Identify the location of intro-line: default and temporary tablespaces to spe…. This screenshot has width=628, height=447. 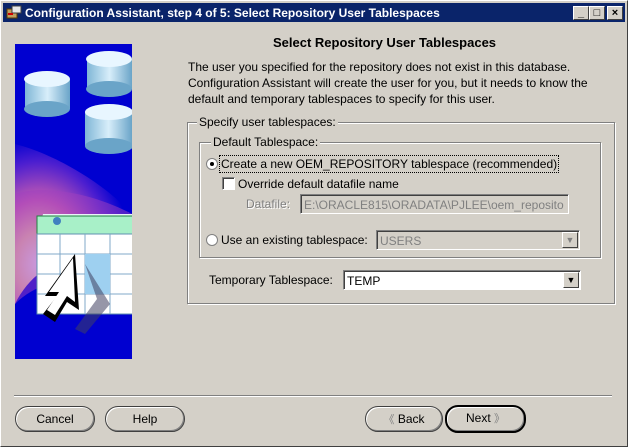
(341, 99).